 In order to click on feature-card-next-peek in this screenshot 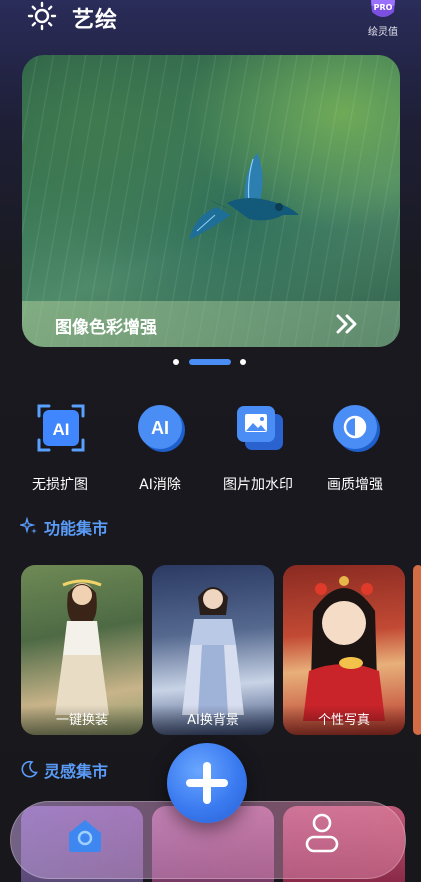, I will do `click(417, 650)`.